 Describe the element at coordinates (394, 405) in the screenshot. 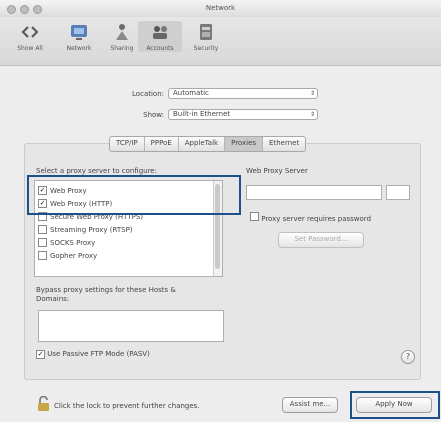

I see `apply-now-button: Apply Now` at that location.